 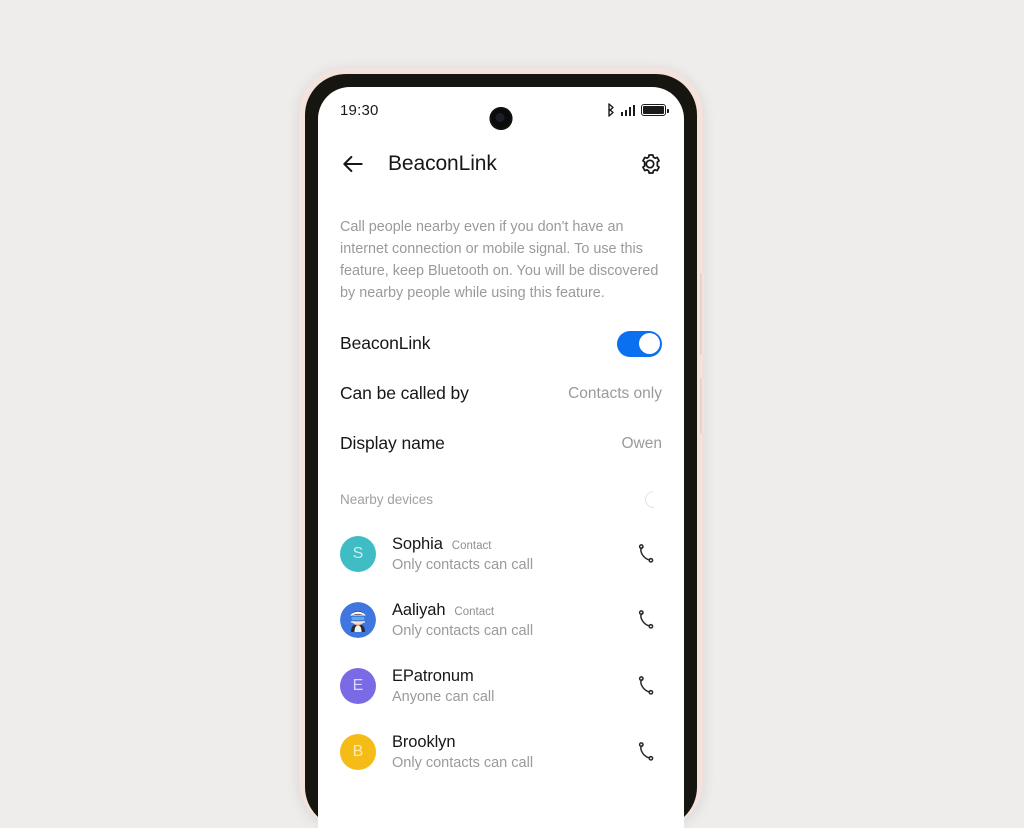 I want to click on device-info: Aaliyah Contact Only contacts can call, so click(x=513, y=620).